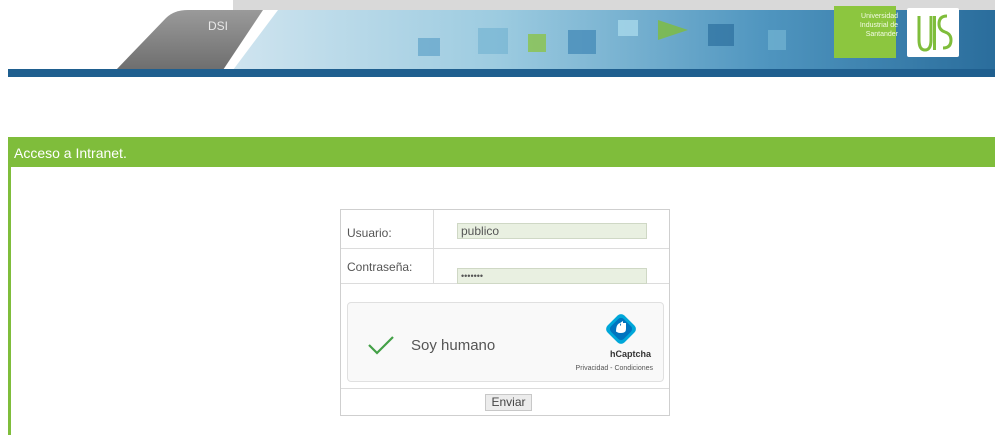 This screenshot has height=435, width=995. What do you see at coordinates (218, 26) in the screenshot?
I see `dsi-tab-label: DSI` at bounding box center [218, 26].